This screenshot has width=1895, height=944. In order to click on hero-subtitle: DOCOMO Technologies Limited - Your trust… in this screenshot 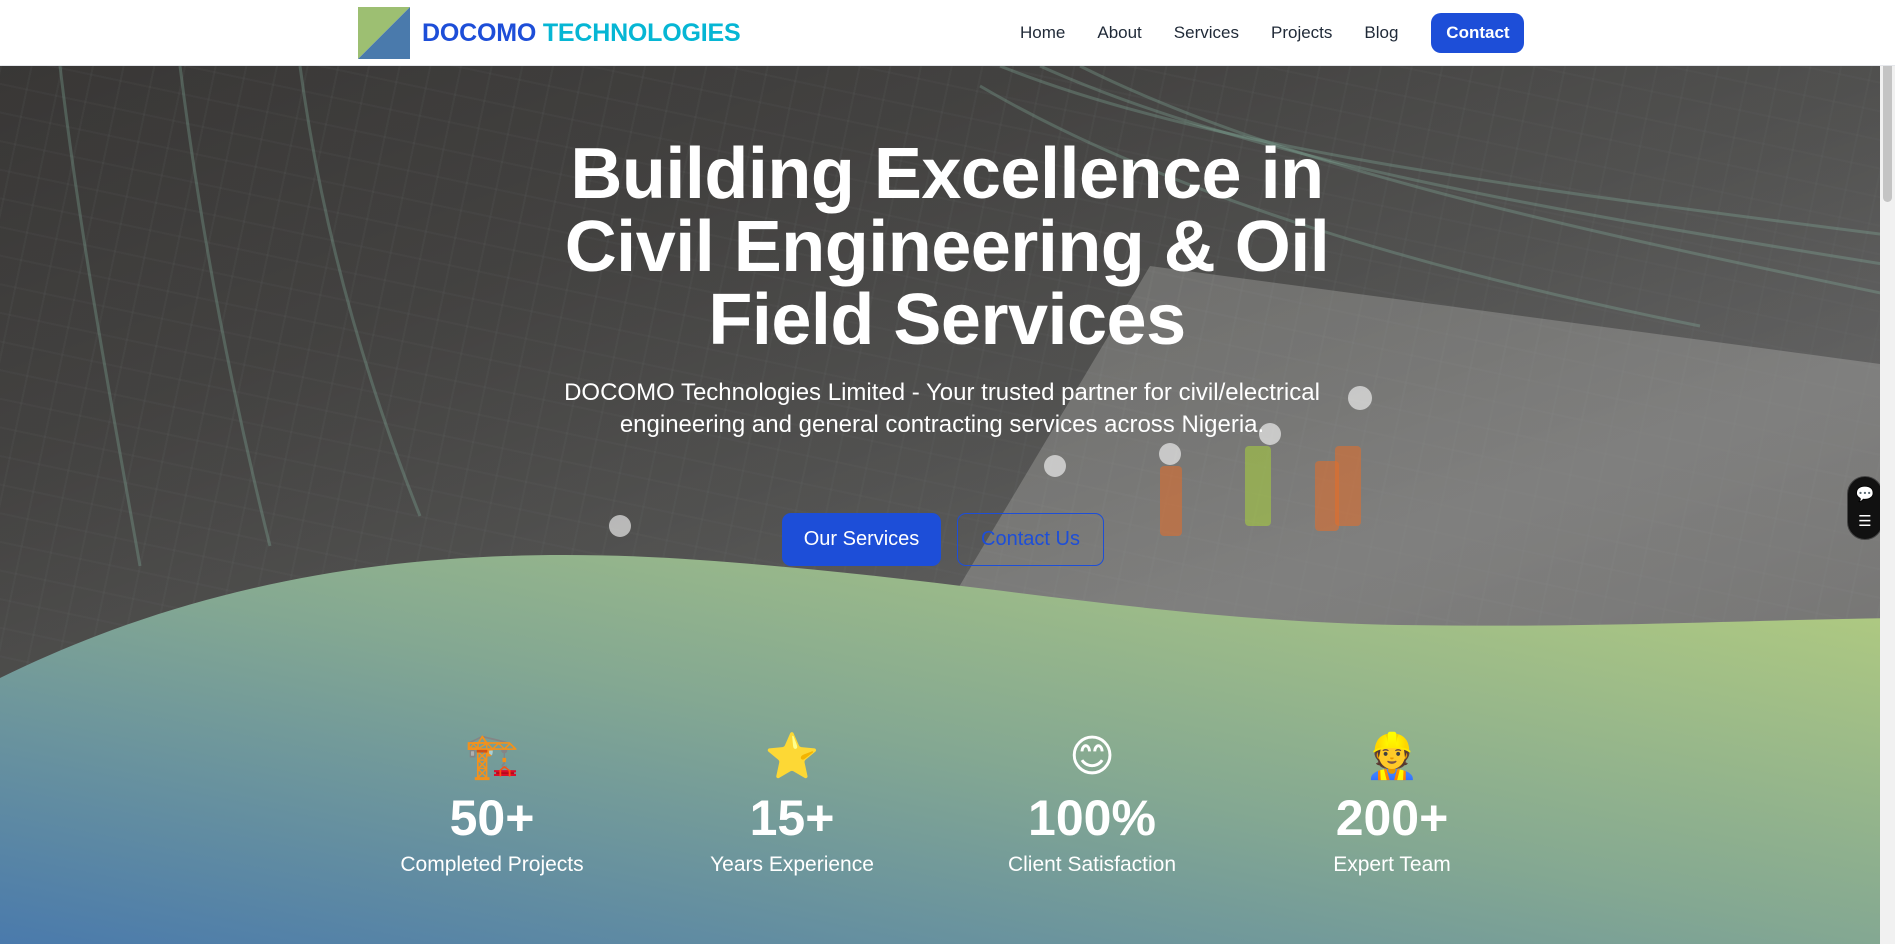, I will do `click(942, 408)`.